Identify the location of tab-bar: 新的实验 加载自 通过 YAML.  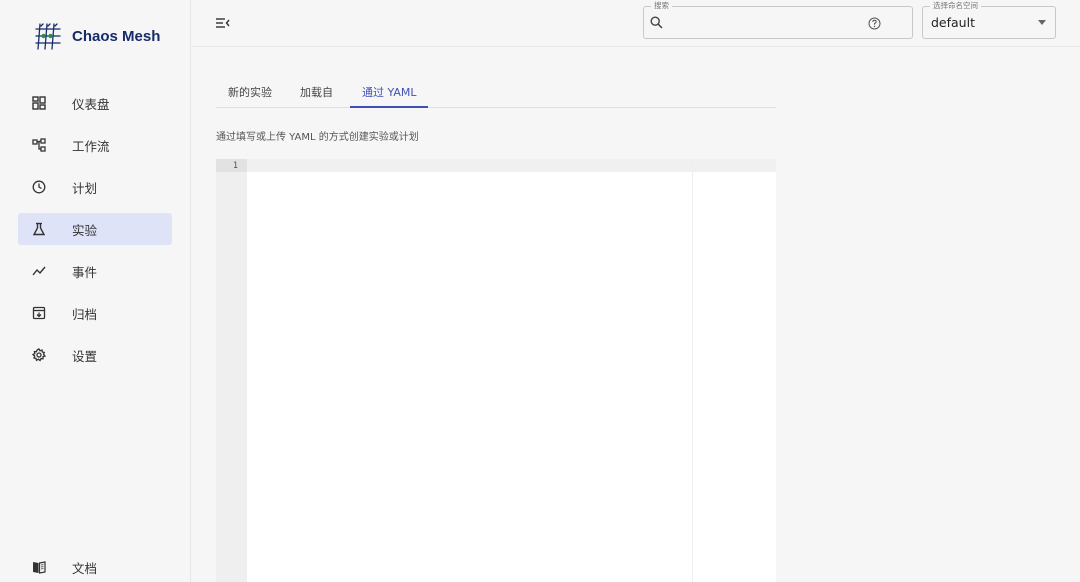
(496, 92).